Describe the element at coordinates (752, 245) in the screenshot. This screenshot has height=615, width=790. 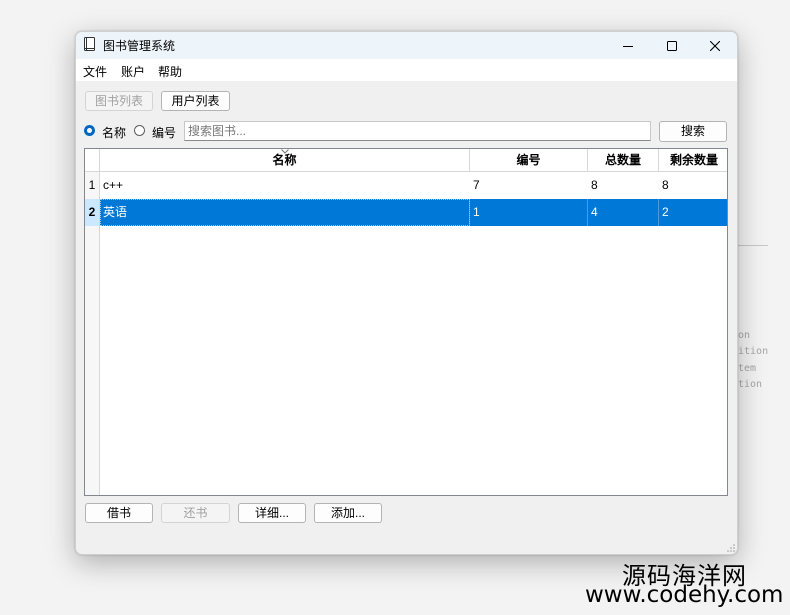
I see `background-divider` at that location.